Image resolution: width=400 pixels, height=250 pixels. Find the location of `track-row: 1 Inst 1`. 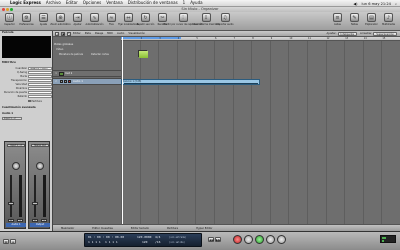

track-row: 1 Inst 1 is located at coordinates (87, 73).